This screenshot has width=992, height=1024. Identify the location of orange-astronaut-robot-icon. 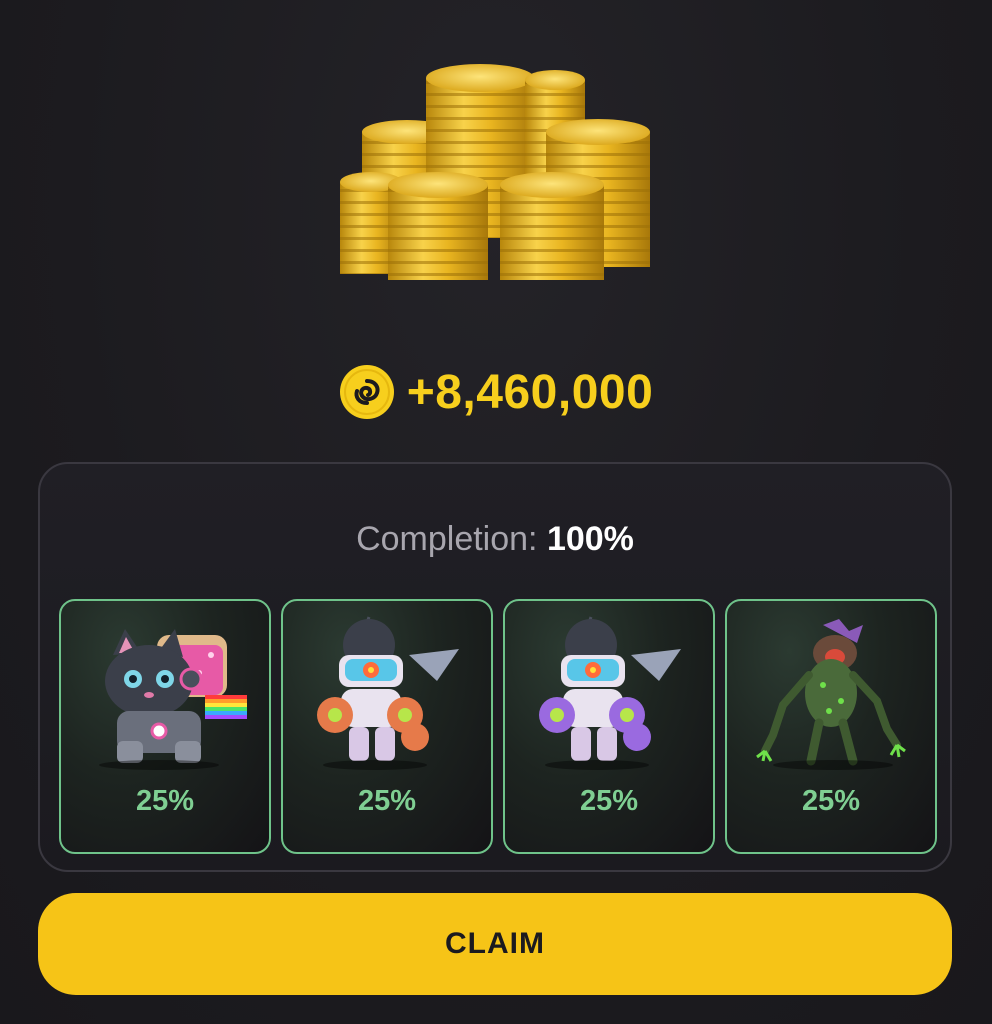
(388, 693).